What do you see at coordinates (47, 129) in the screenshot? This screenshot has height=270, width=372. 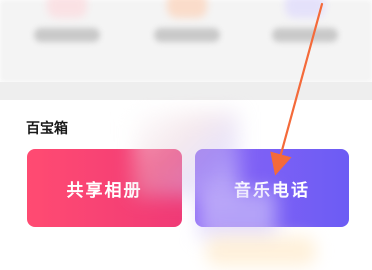 I see `section-title: 百宝箱` at bounding box center [47, 129].